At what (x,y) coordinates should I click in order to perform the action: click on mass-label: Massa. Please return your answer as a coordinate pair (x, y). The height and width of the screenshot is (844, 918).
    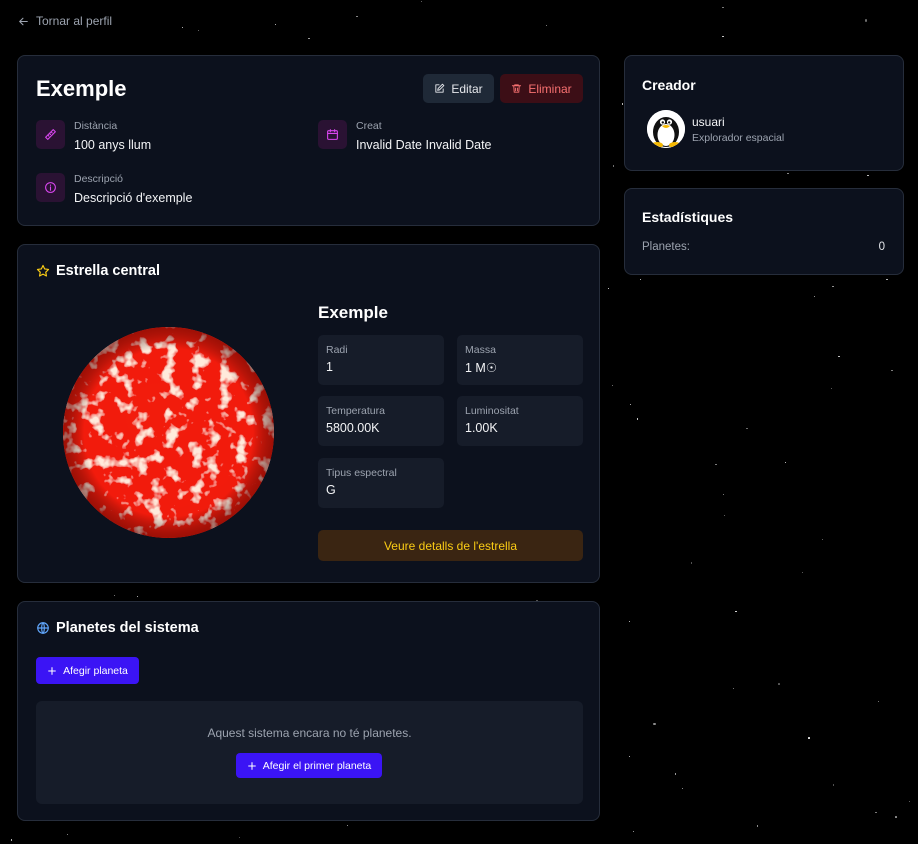
    Looking at the image, I should click on (480, 350).